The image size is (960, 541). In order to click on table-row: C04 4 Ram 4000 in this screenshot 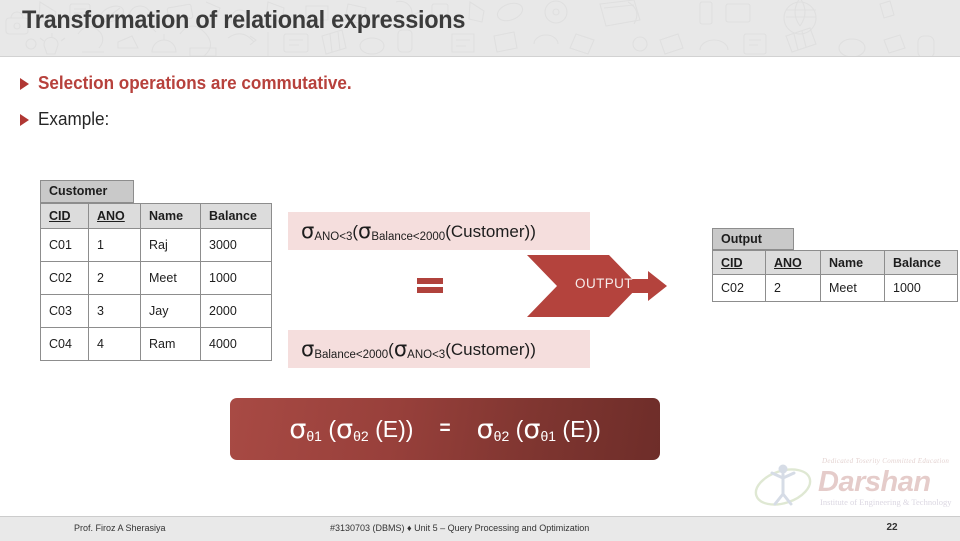, I will do `click(156, 344)`.